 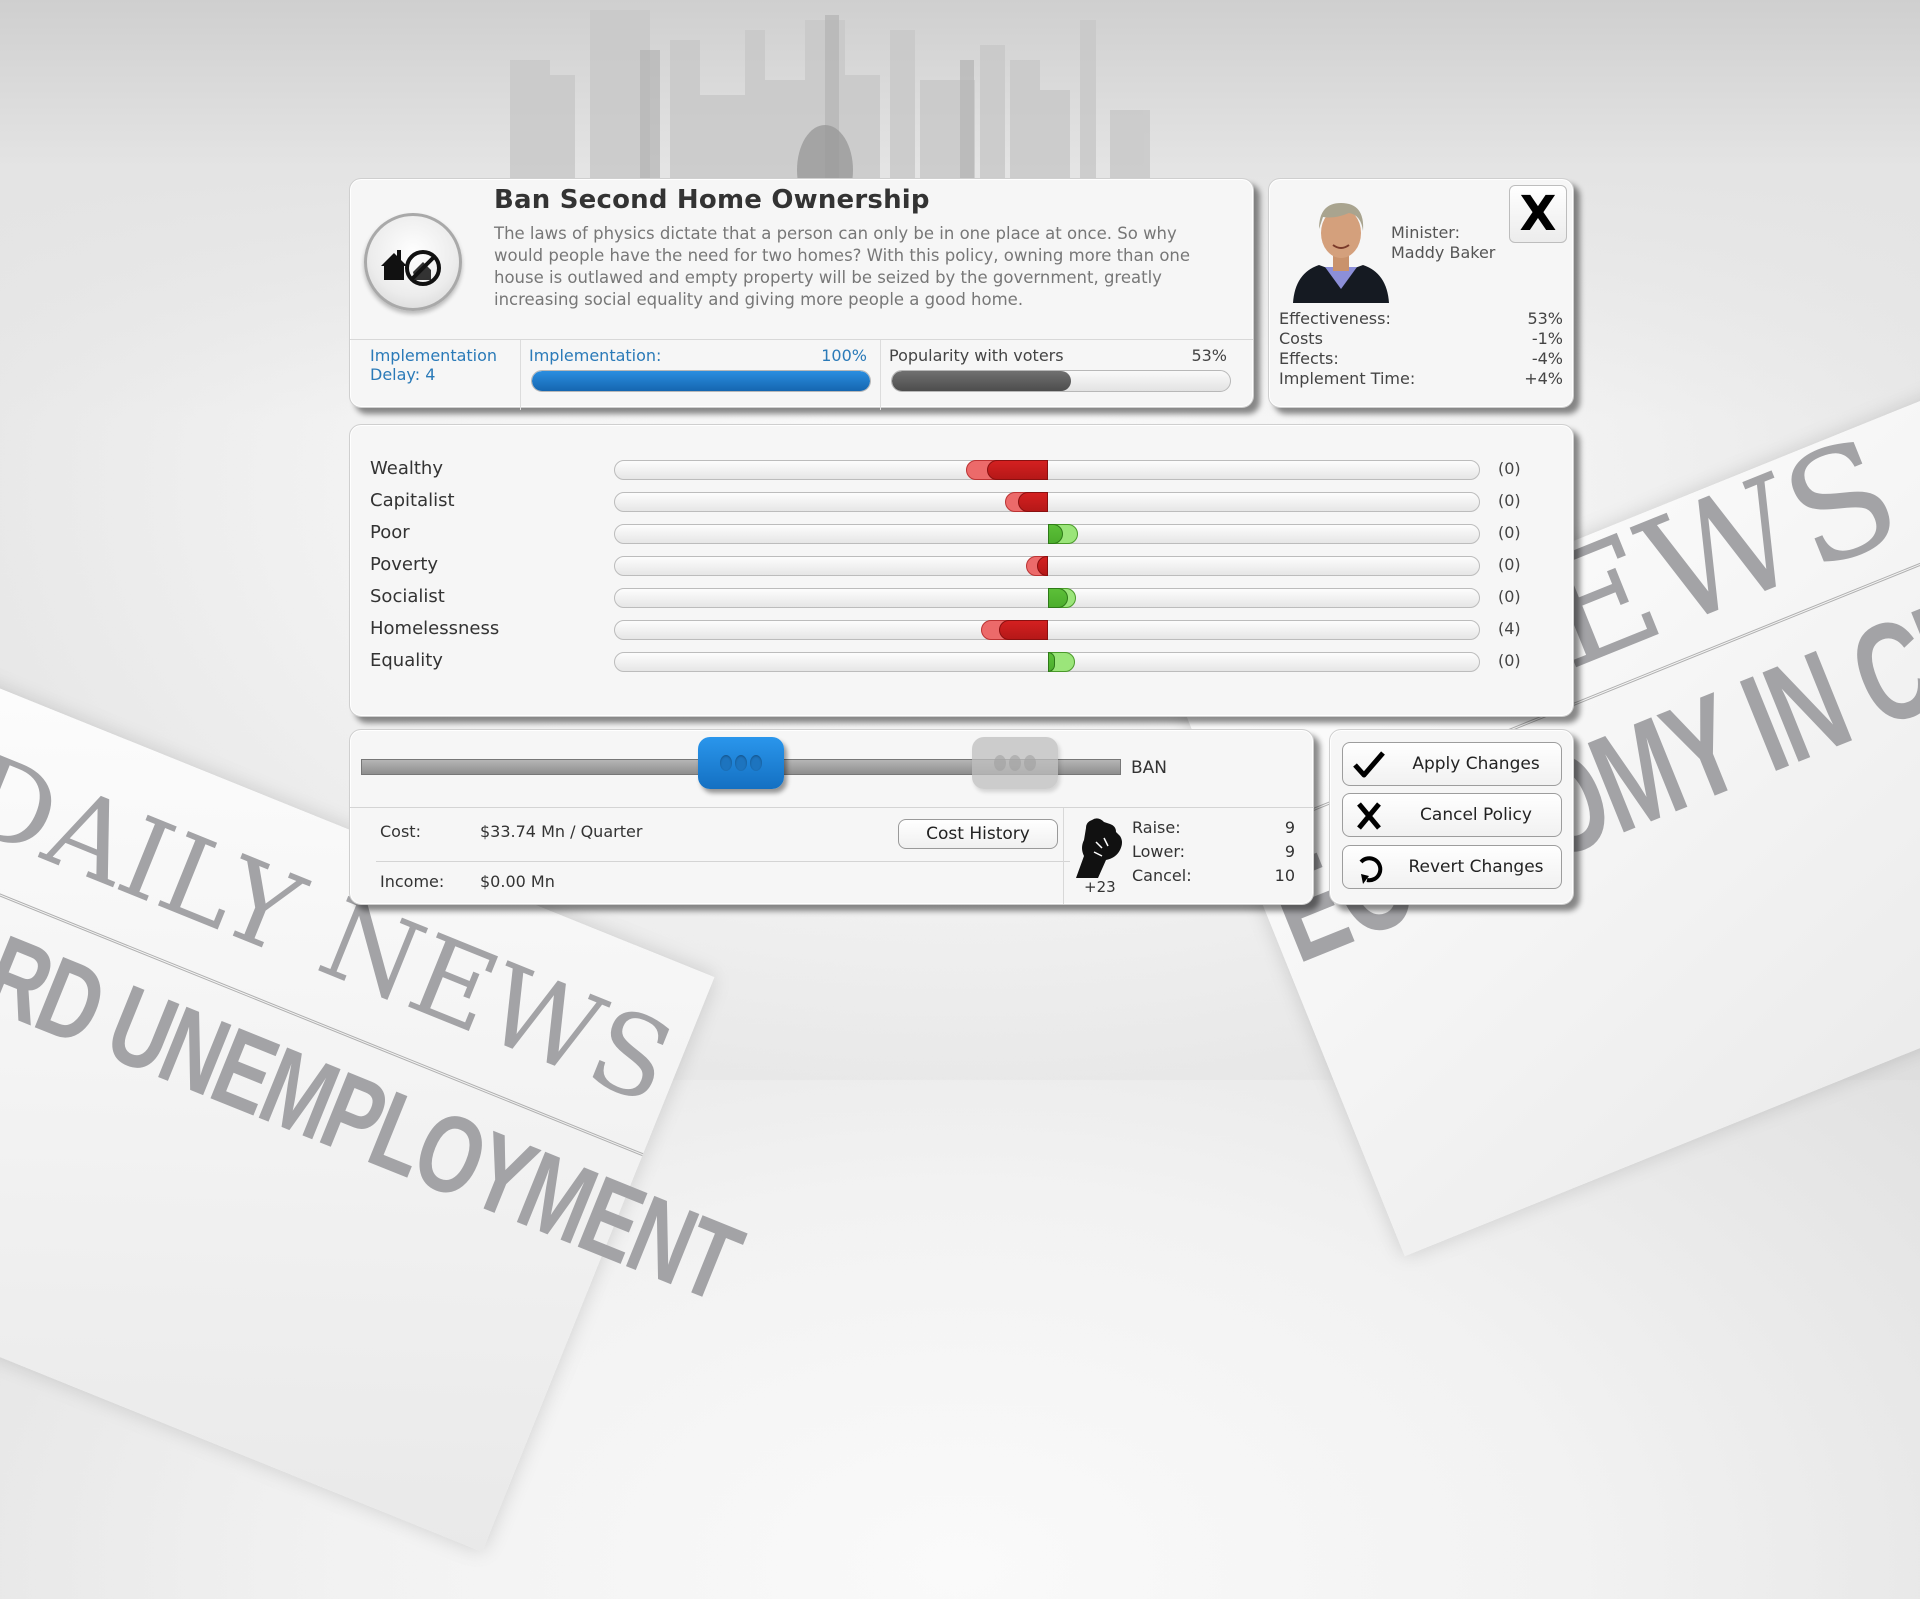 I want to click on implementation-label: Implementation:, so click(x=595, y=355).